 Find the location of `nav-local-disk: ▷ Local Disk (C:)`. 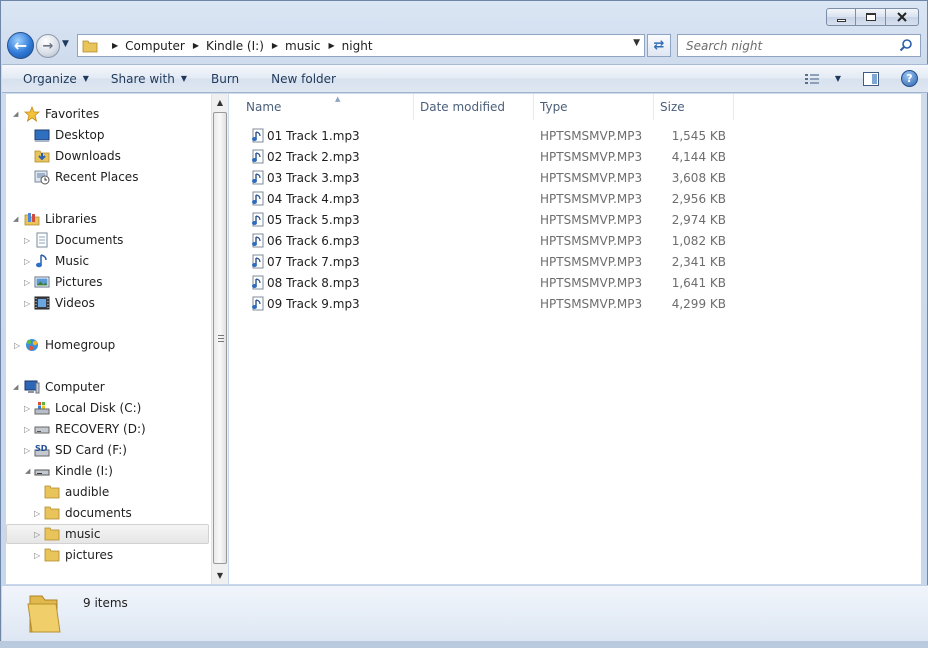

nav-local-disk: ▷ Local Disk (C:) is located at coordinates (82, 408).